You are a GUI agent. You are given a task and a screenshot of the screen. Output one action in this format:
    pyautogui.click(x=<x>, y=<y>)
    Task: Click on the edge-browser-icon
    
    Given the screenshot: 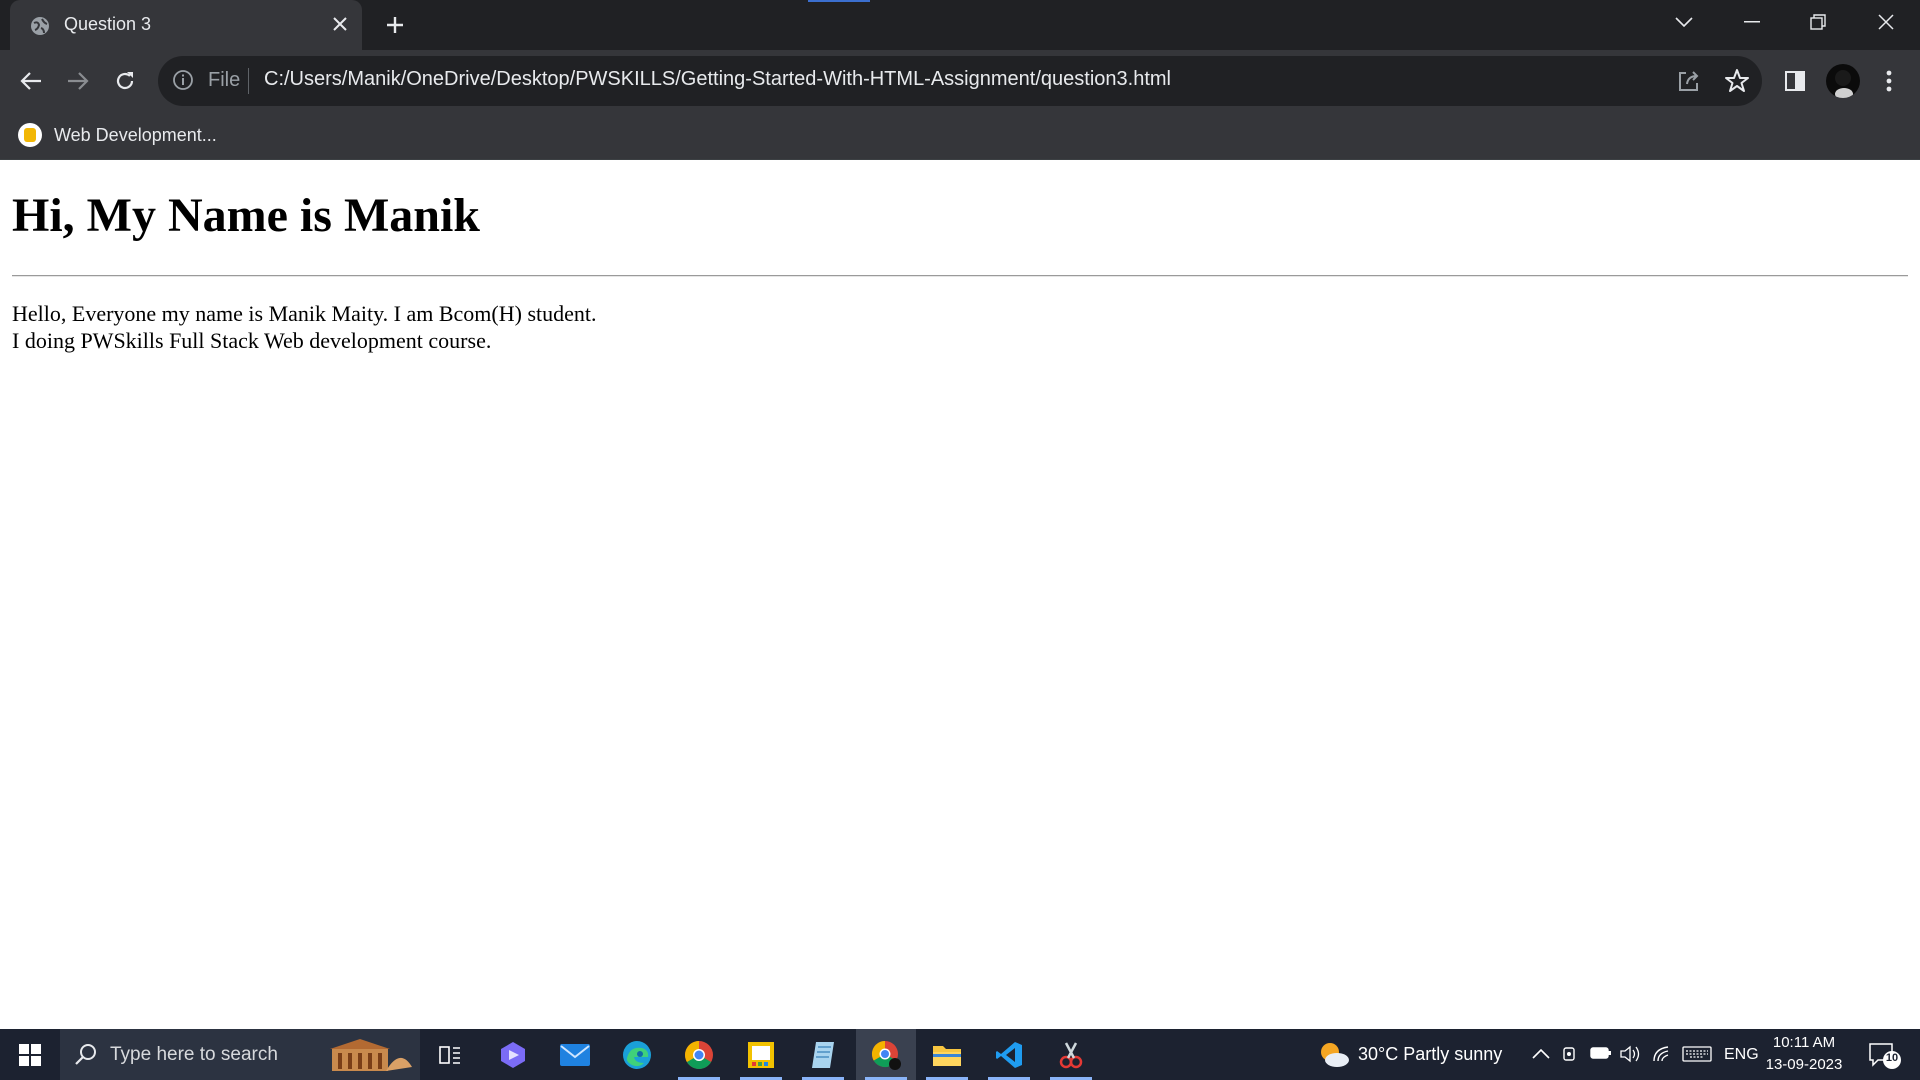 What is the action you would take?
    pyautogui.click(x=637, y=1054)
    